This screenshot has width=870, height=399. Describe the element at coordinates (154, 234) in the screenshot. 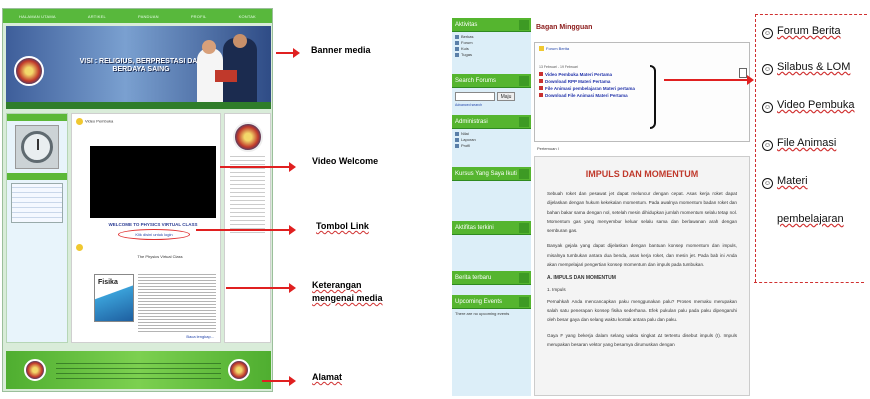

I see `login-link-button: Klik disini untuk login` at that location.